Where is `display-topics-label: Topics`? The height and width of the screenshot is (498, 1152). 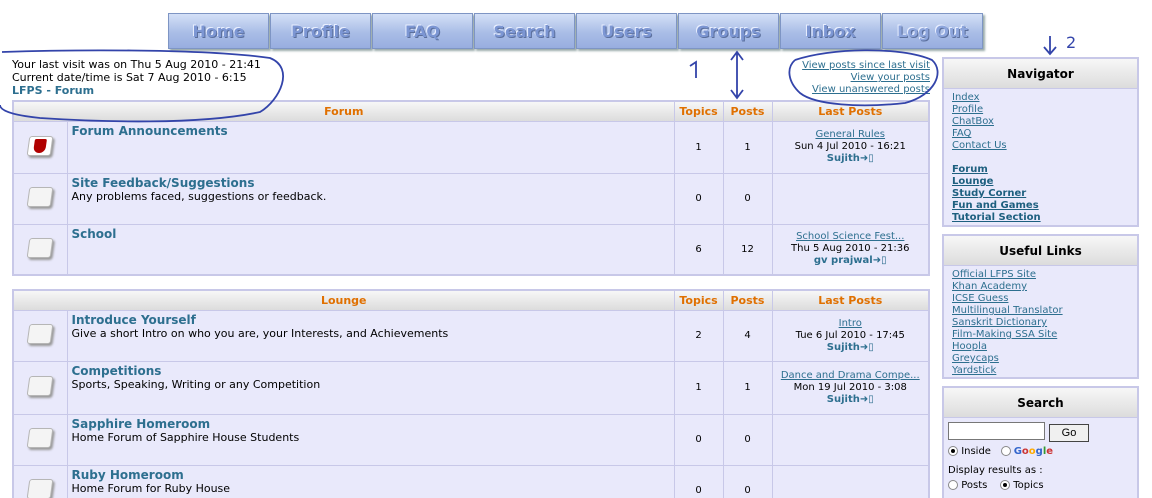 display-topics-label: Topics is located at coordinates (1028, 485).